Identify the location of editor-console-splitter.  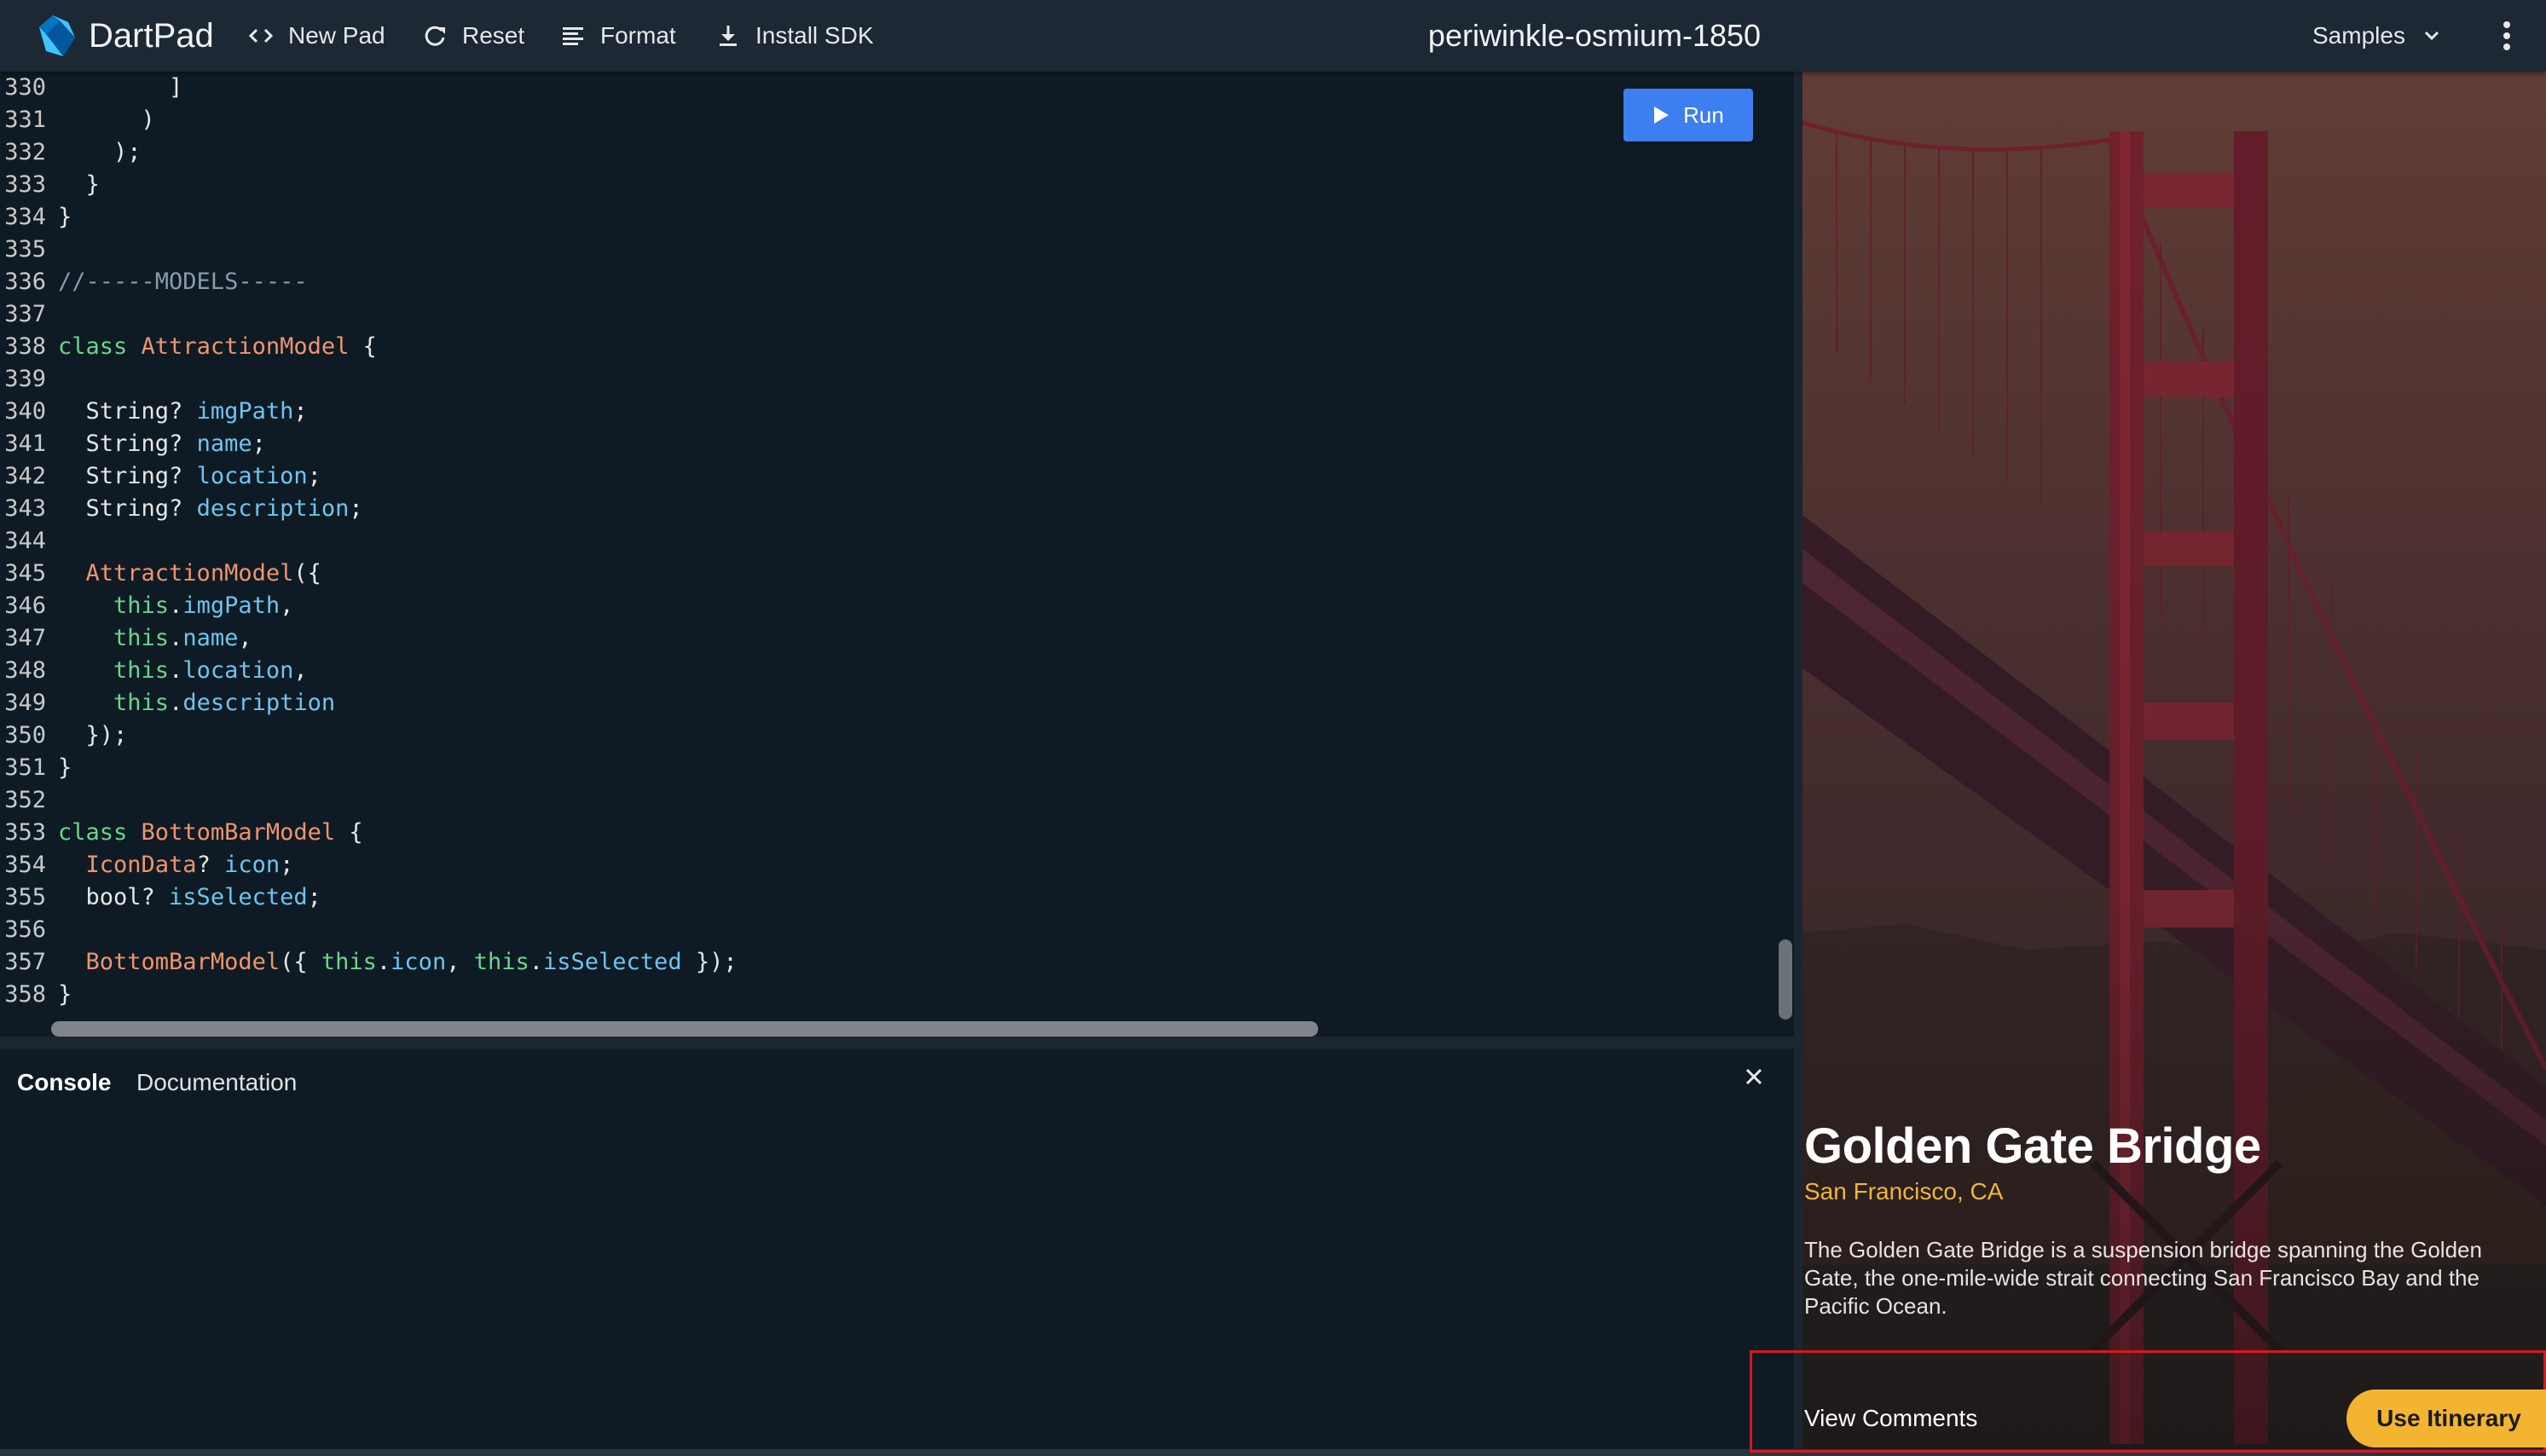
(897, 1043).